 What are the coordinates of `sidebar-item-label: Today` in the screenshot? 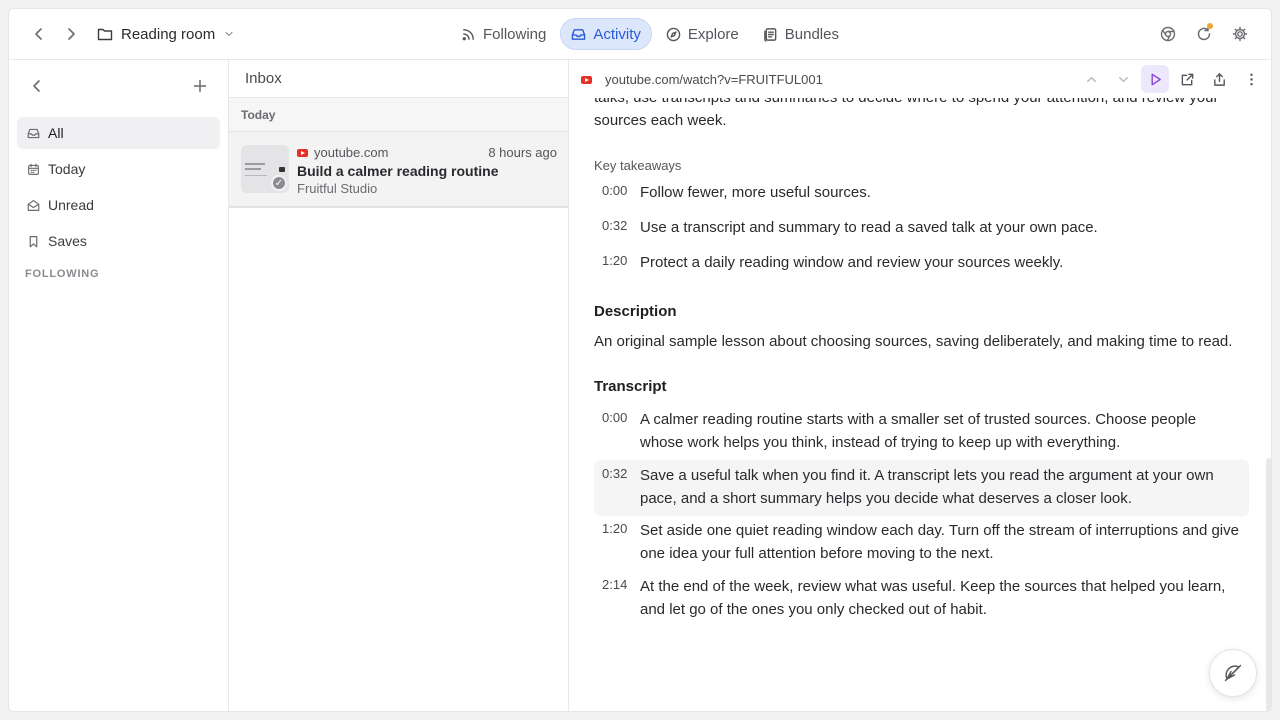 It's located at (67, 169).